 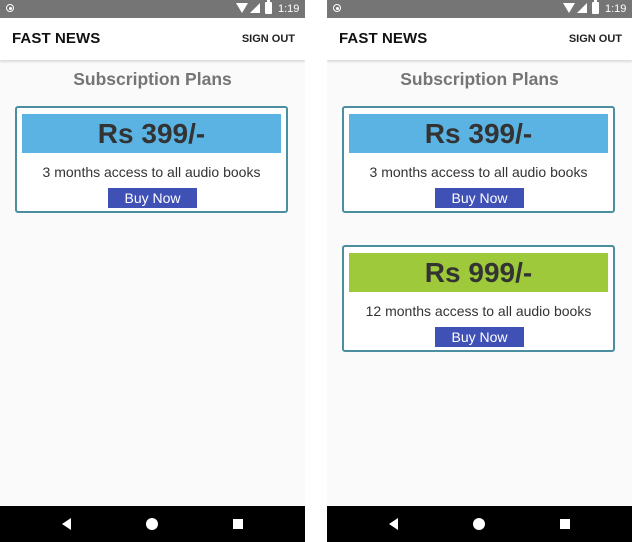 I want to click on plan-description: 12 months access to all audio books, so click(x=478, y=311).